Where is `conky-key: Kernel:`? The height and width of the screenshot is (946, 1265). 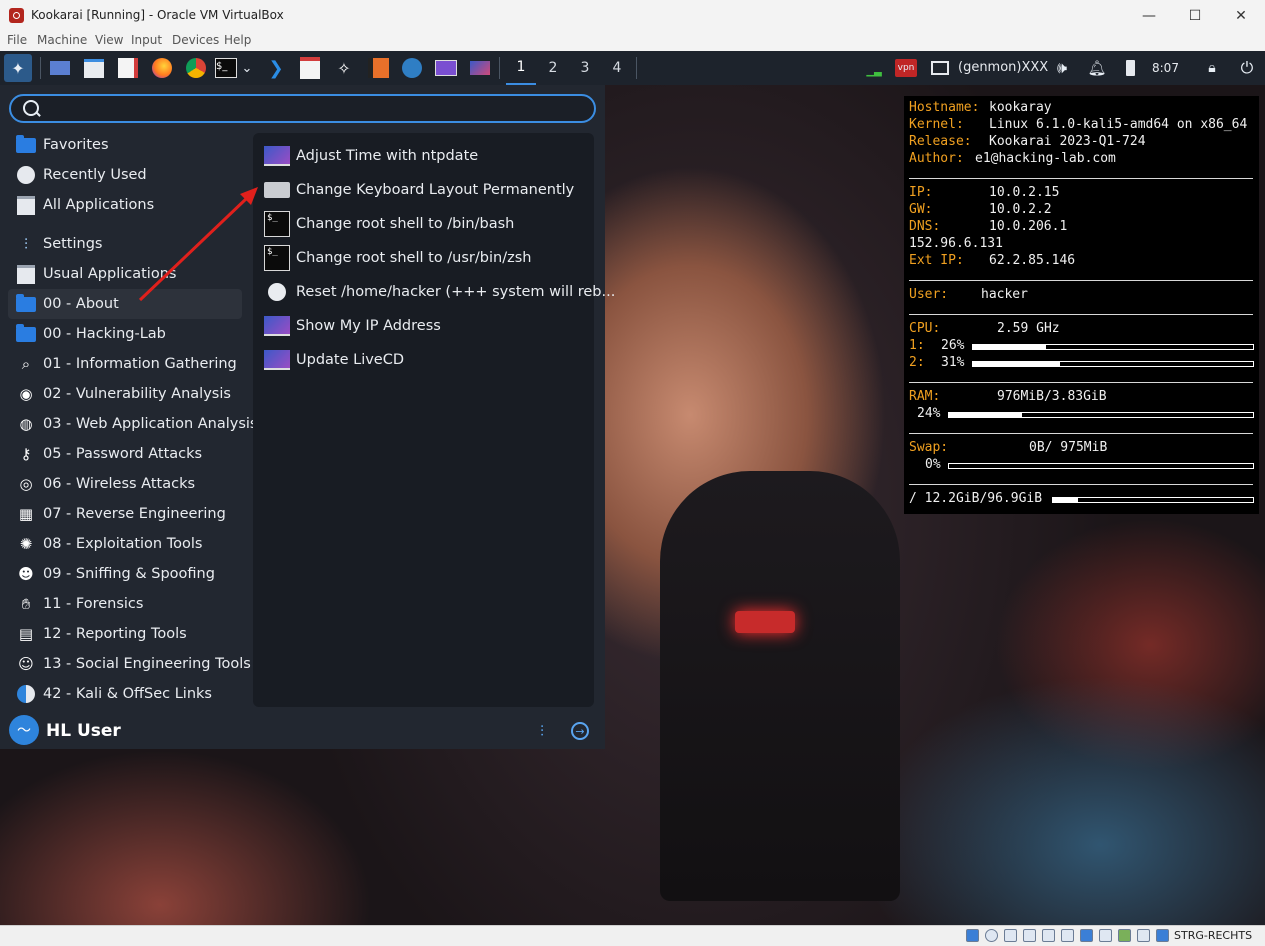
conky-key: Kernel: is located at coordinates (936, 124).